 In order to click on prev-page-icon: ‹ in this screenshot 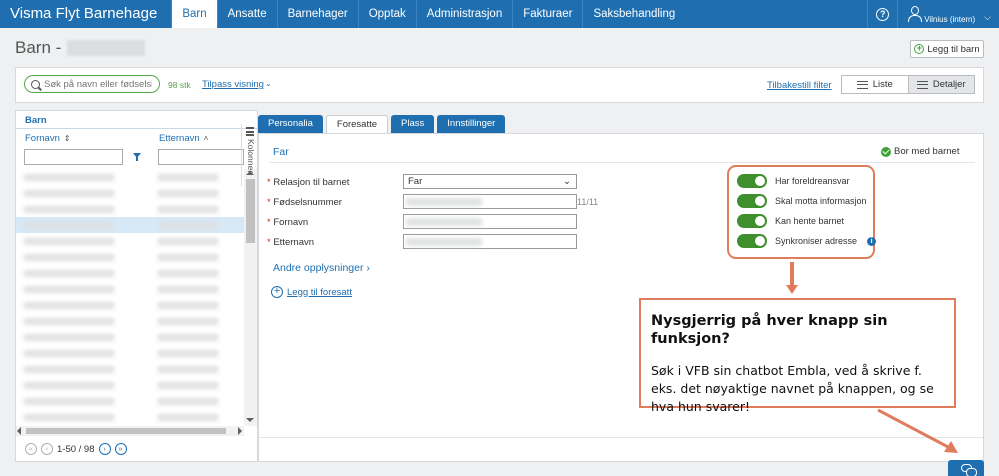, I will do `click(47, 449)`.